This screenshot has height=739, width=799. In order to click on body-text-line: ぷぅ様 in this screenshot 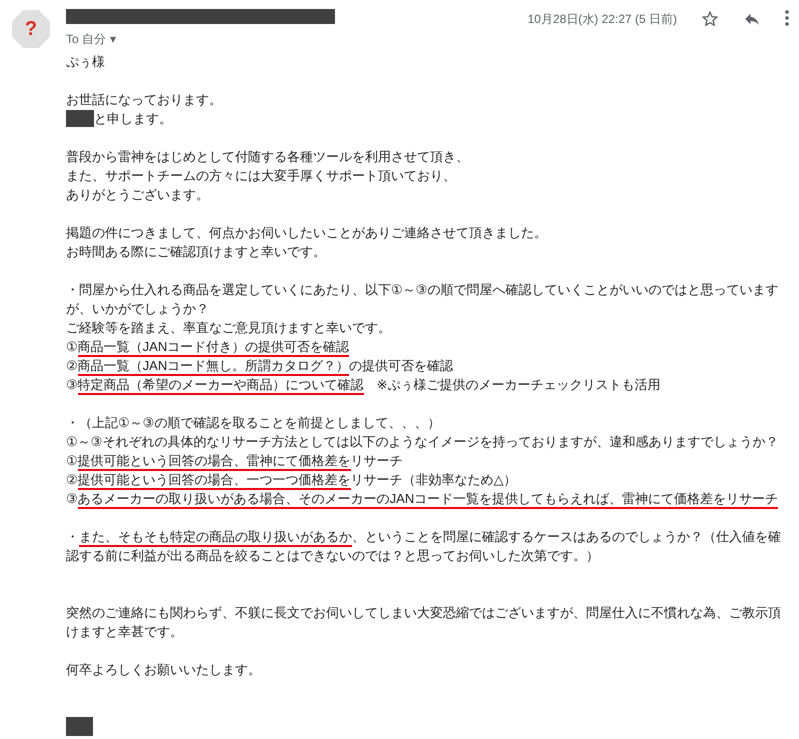, I will do `click(86, 61)`.